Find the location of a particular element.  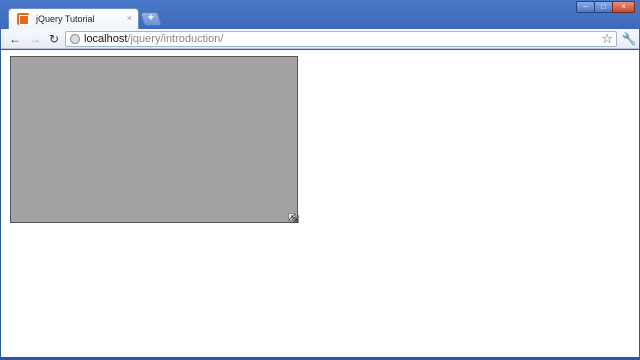

url-text: localhost/jquery/introduction/ is located at coordinates (153, 39).